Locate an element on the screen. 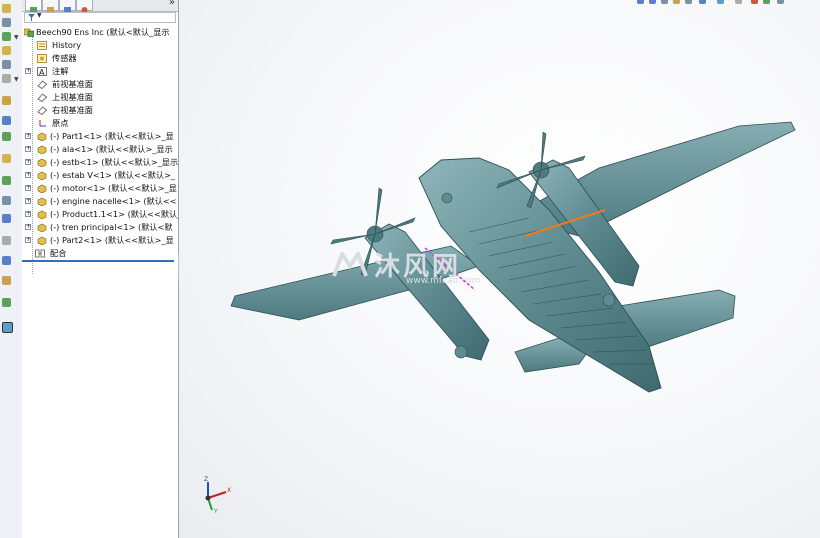  expand-panel-icon: » is located at coordinates (172, 4).